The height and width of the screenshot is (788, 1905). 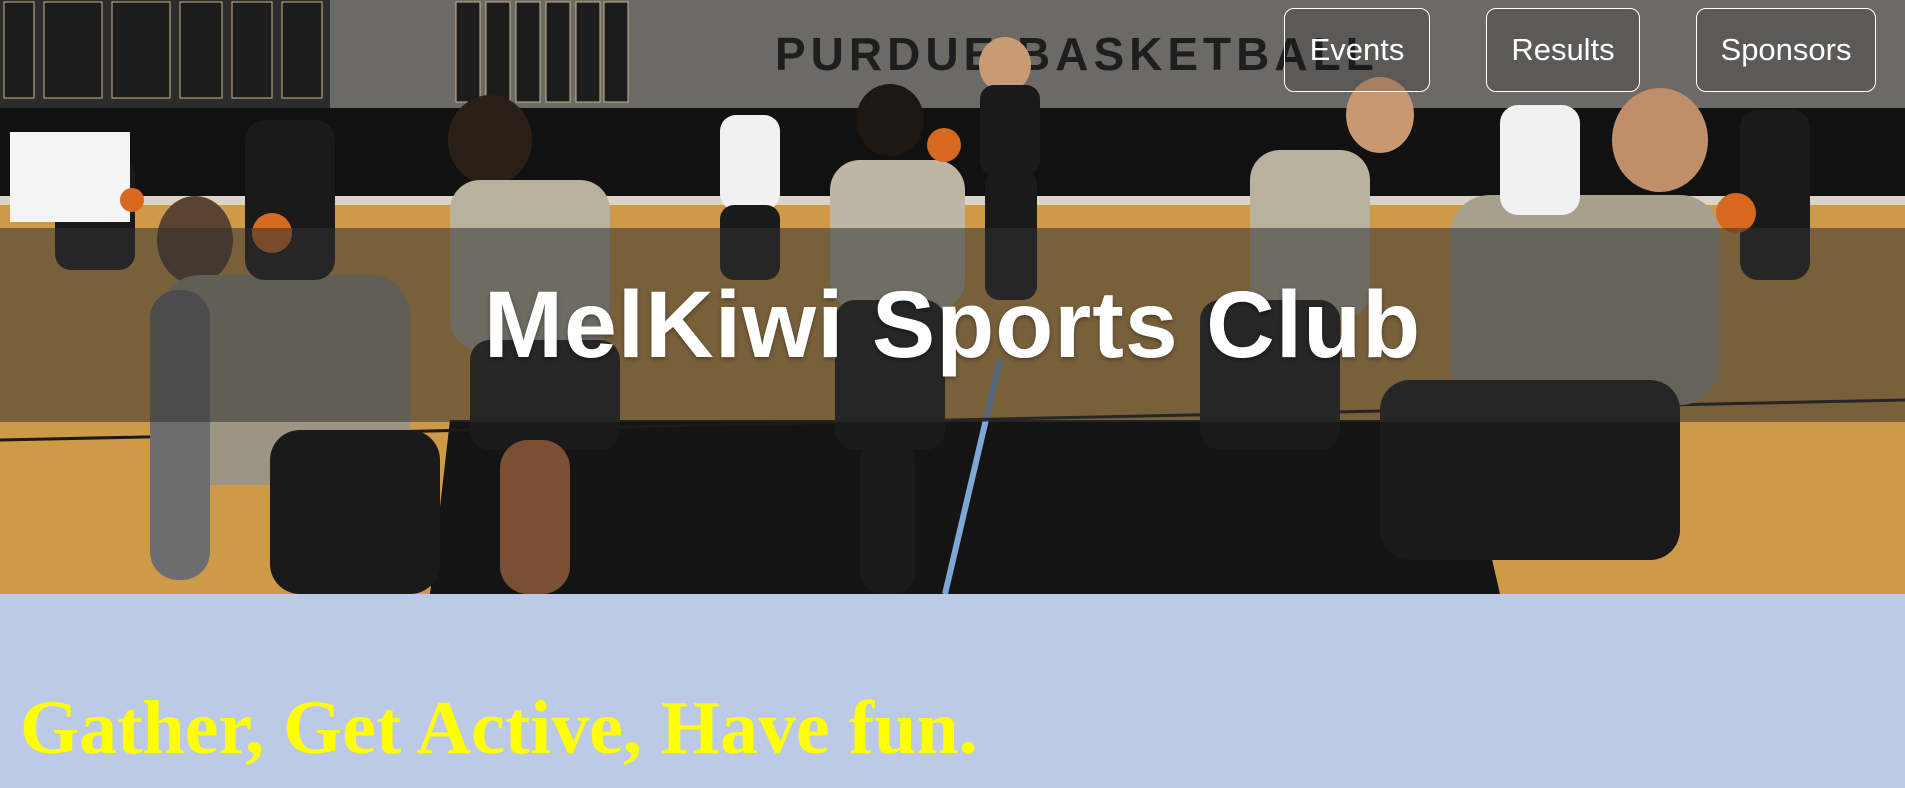 I want to click on sponsors-button: Sponsors, so click(x=1786, y=50).